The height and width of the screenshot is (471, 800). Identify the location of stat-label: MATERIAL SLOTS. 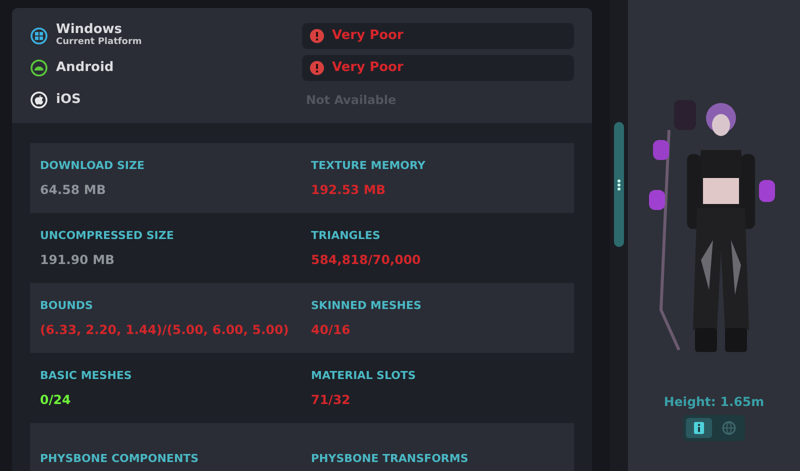
(364, 375).